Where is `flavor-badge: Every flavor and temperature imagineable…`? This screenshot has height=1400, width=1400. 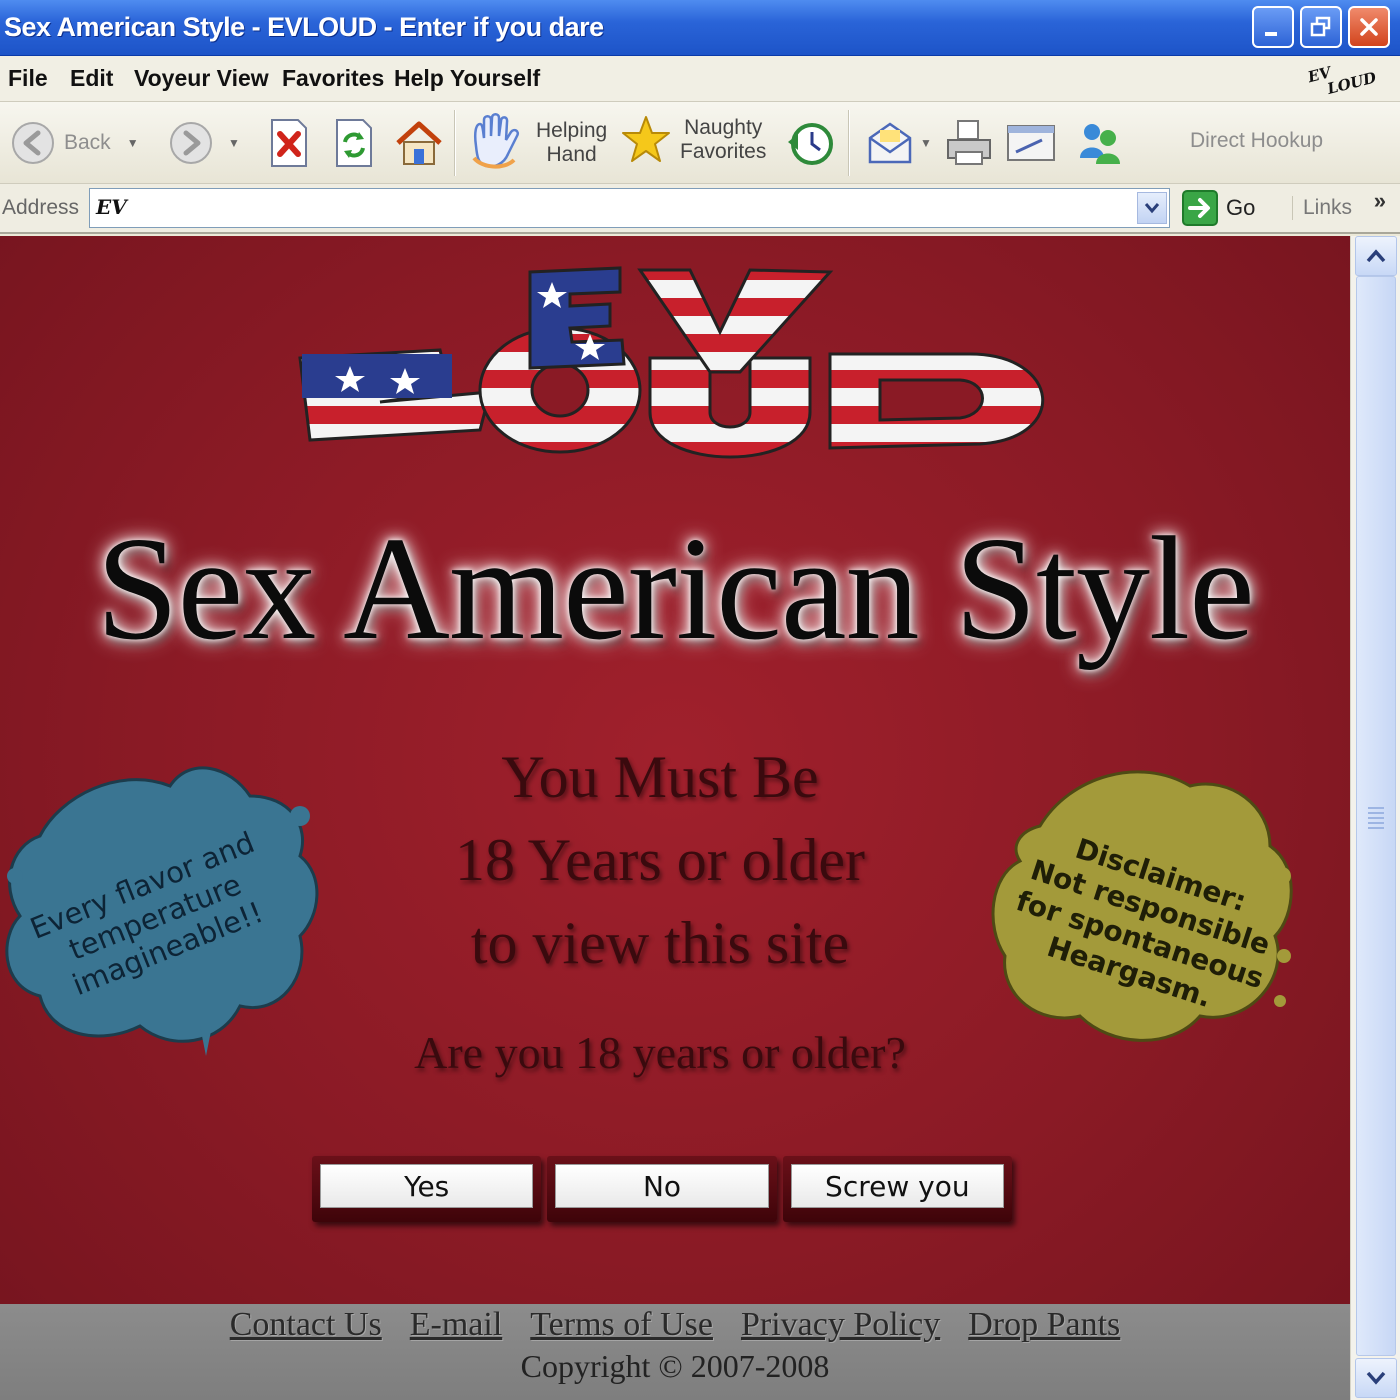 flavor-badge: Every flavor and temperature imagineable… is located at coordinates (160, 906).